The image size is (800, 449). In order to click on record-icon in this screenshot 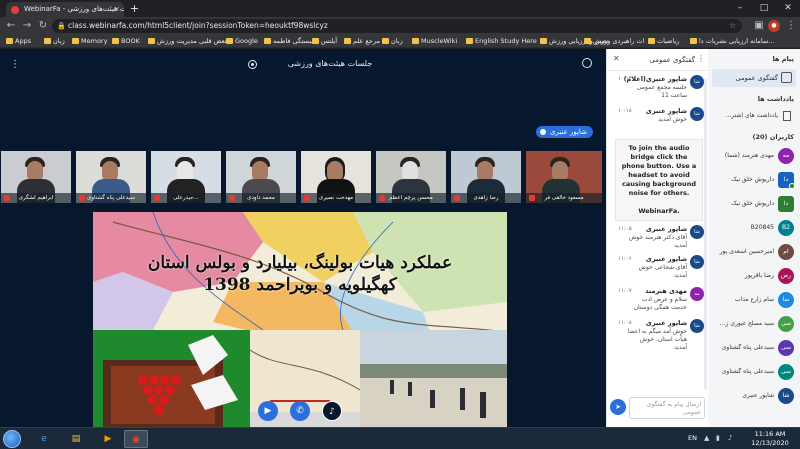, I will do `click(252, 64)`.